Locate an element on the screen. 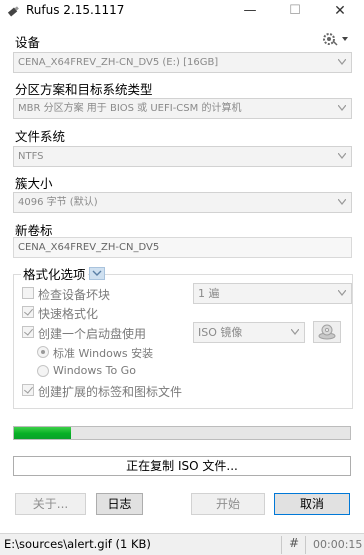 The height and width of the screenshot is (555, 364). standard-windows-radio is located at coordinates (43, 352).